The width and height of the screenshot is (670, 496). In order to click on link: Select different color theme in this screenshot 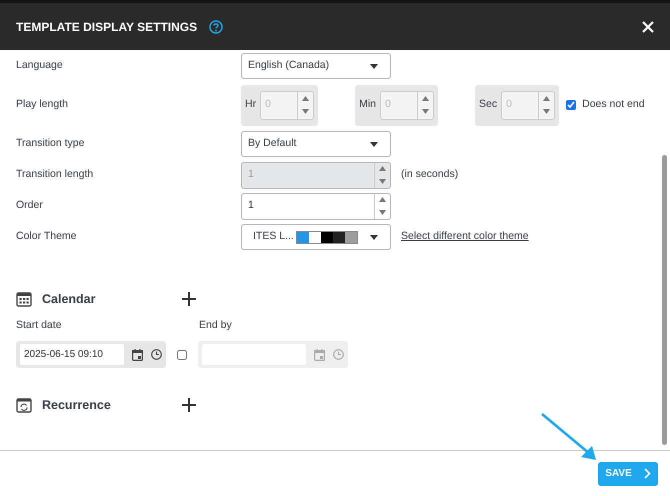, I will do `click(465, 237)`.